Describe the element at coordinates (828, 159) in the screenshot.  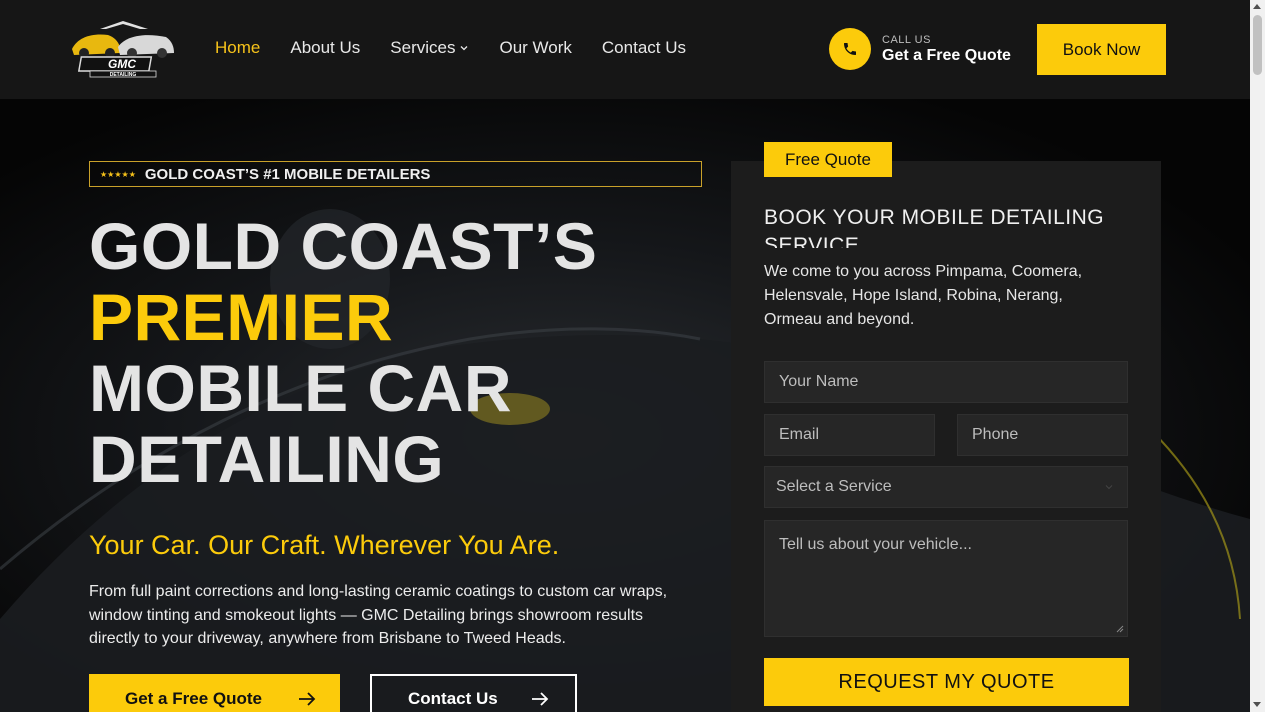
I see `free-quote-tag: Free Quote` at that location.